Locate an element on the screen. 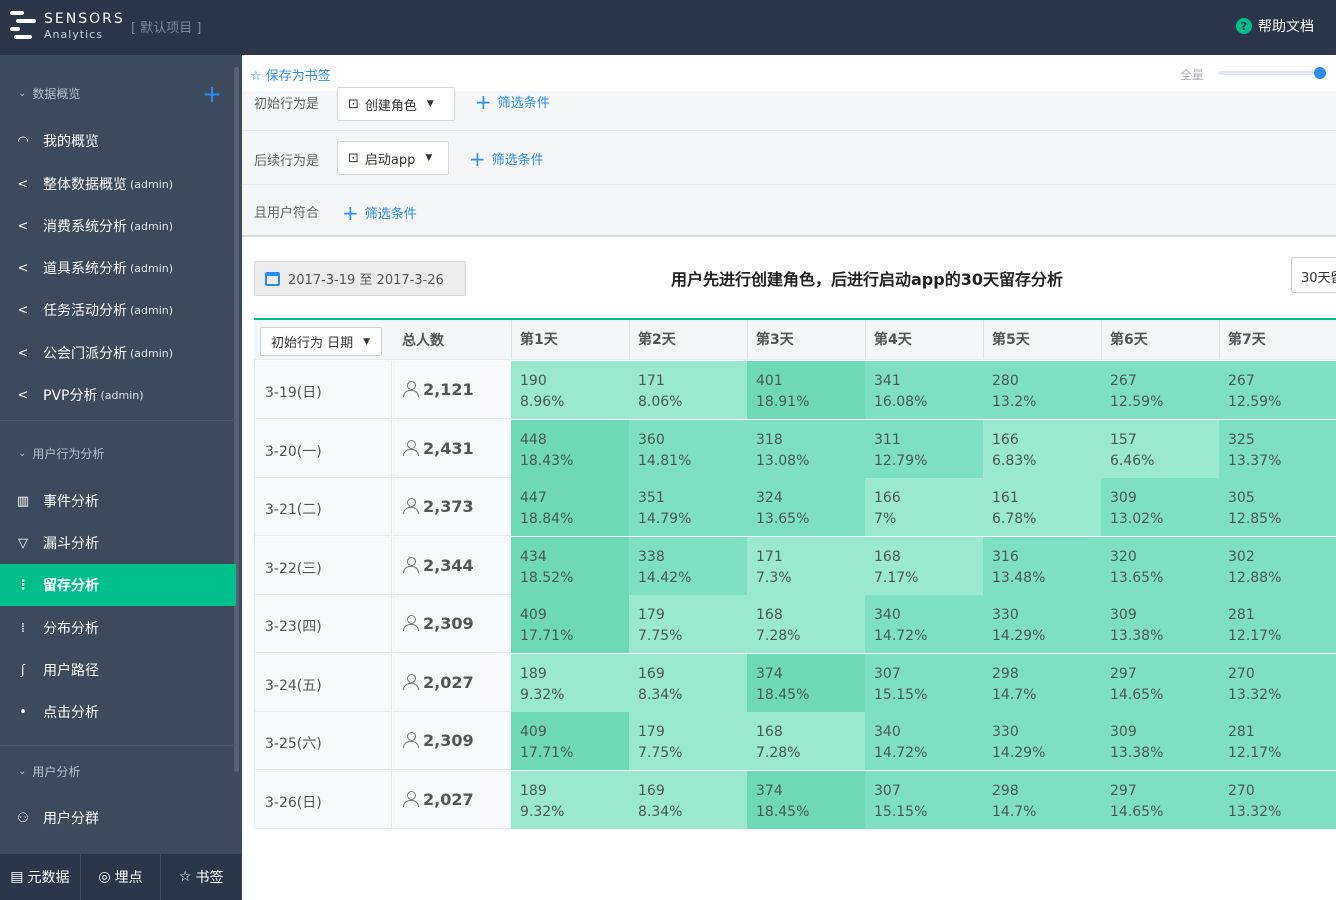 This screenshot has width=1336, height=900. add-filter-user: + 筛选条件 is located at coordinates (379, 213).